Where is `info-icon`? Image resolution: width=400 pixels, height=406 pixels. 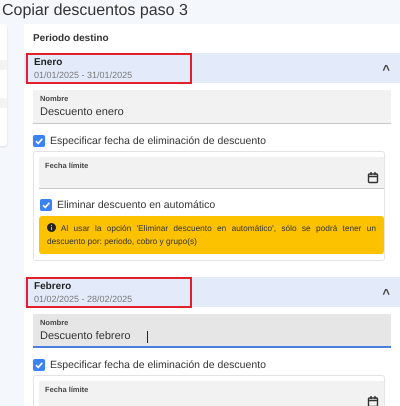 info-icon is located at coordinates (51, 227).